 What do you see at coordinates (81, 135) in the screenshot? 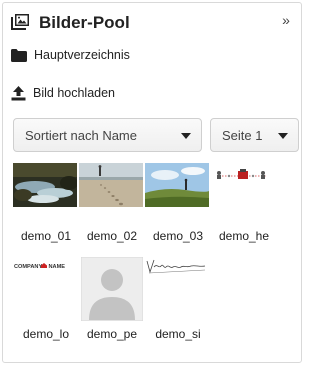
I see `sort-select-value: Sortiert nach Name` at bounding box center [81, 135].